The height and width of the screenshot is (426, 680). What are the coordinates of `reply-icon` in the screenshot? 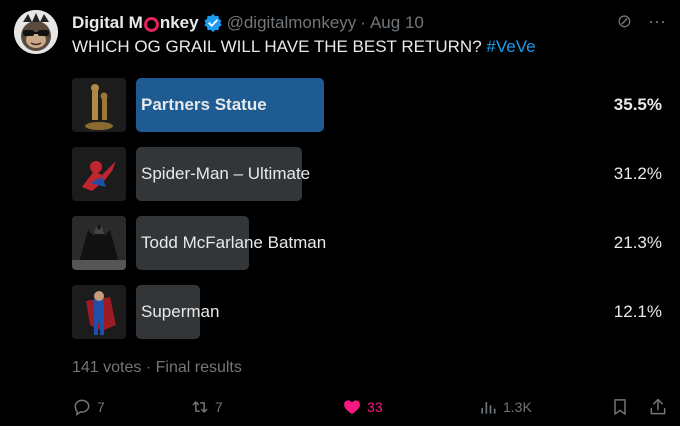 It's located at (82, 407).